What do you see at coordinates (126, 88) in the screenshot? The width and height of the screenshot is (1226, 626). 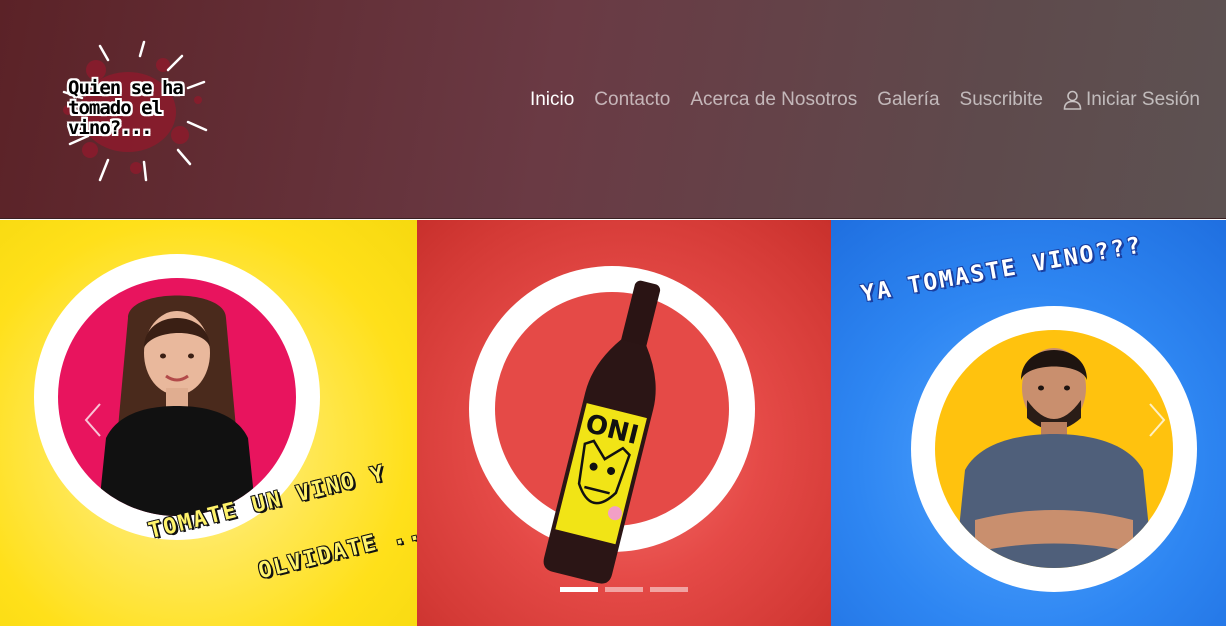 I see `logo-line-1: Quien se ha` at bounding box center [126, 88].